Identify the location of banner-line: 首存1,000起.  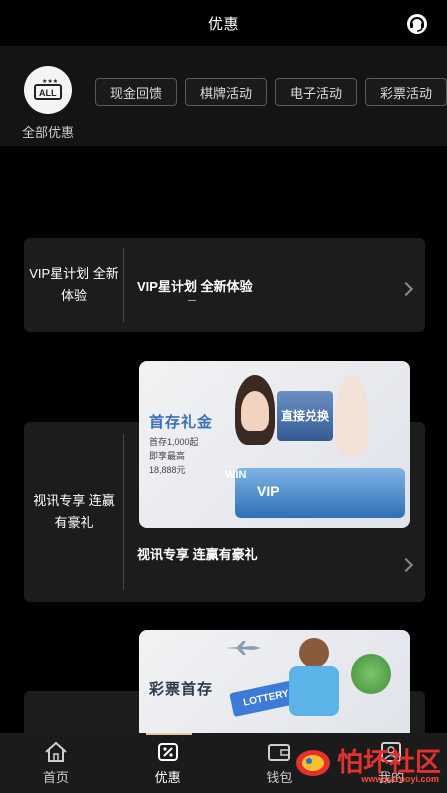
(174, 442).